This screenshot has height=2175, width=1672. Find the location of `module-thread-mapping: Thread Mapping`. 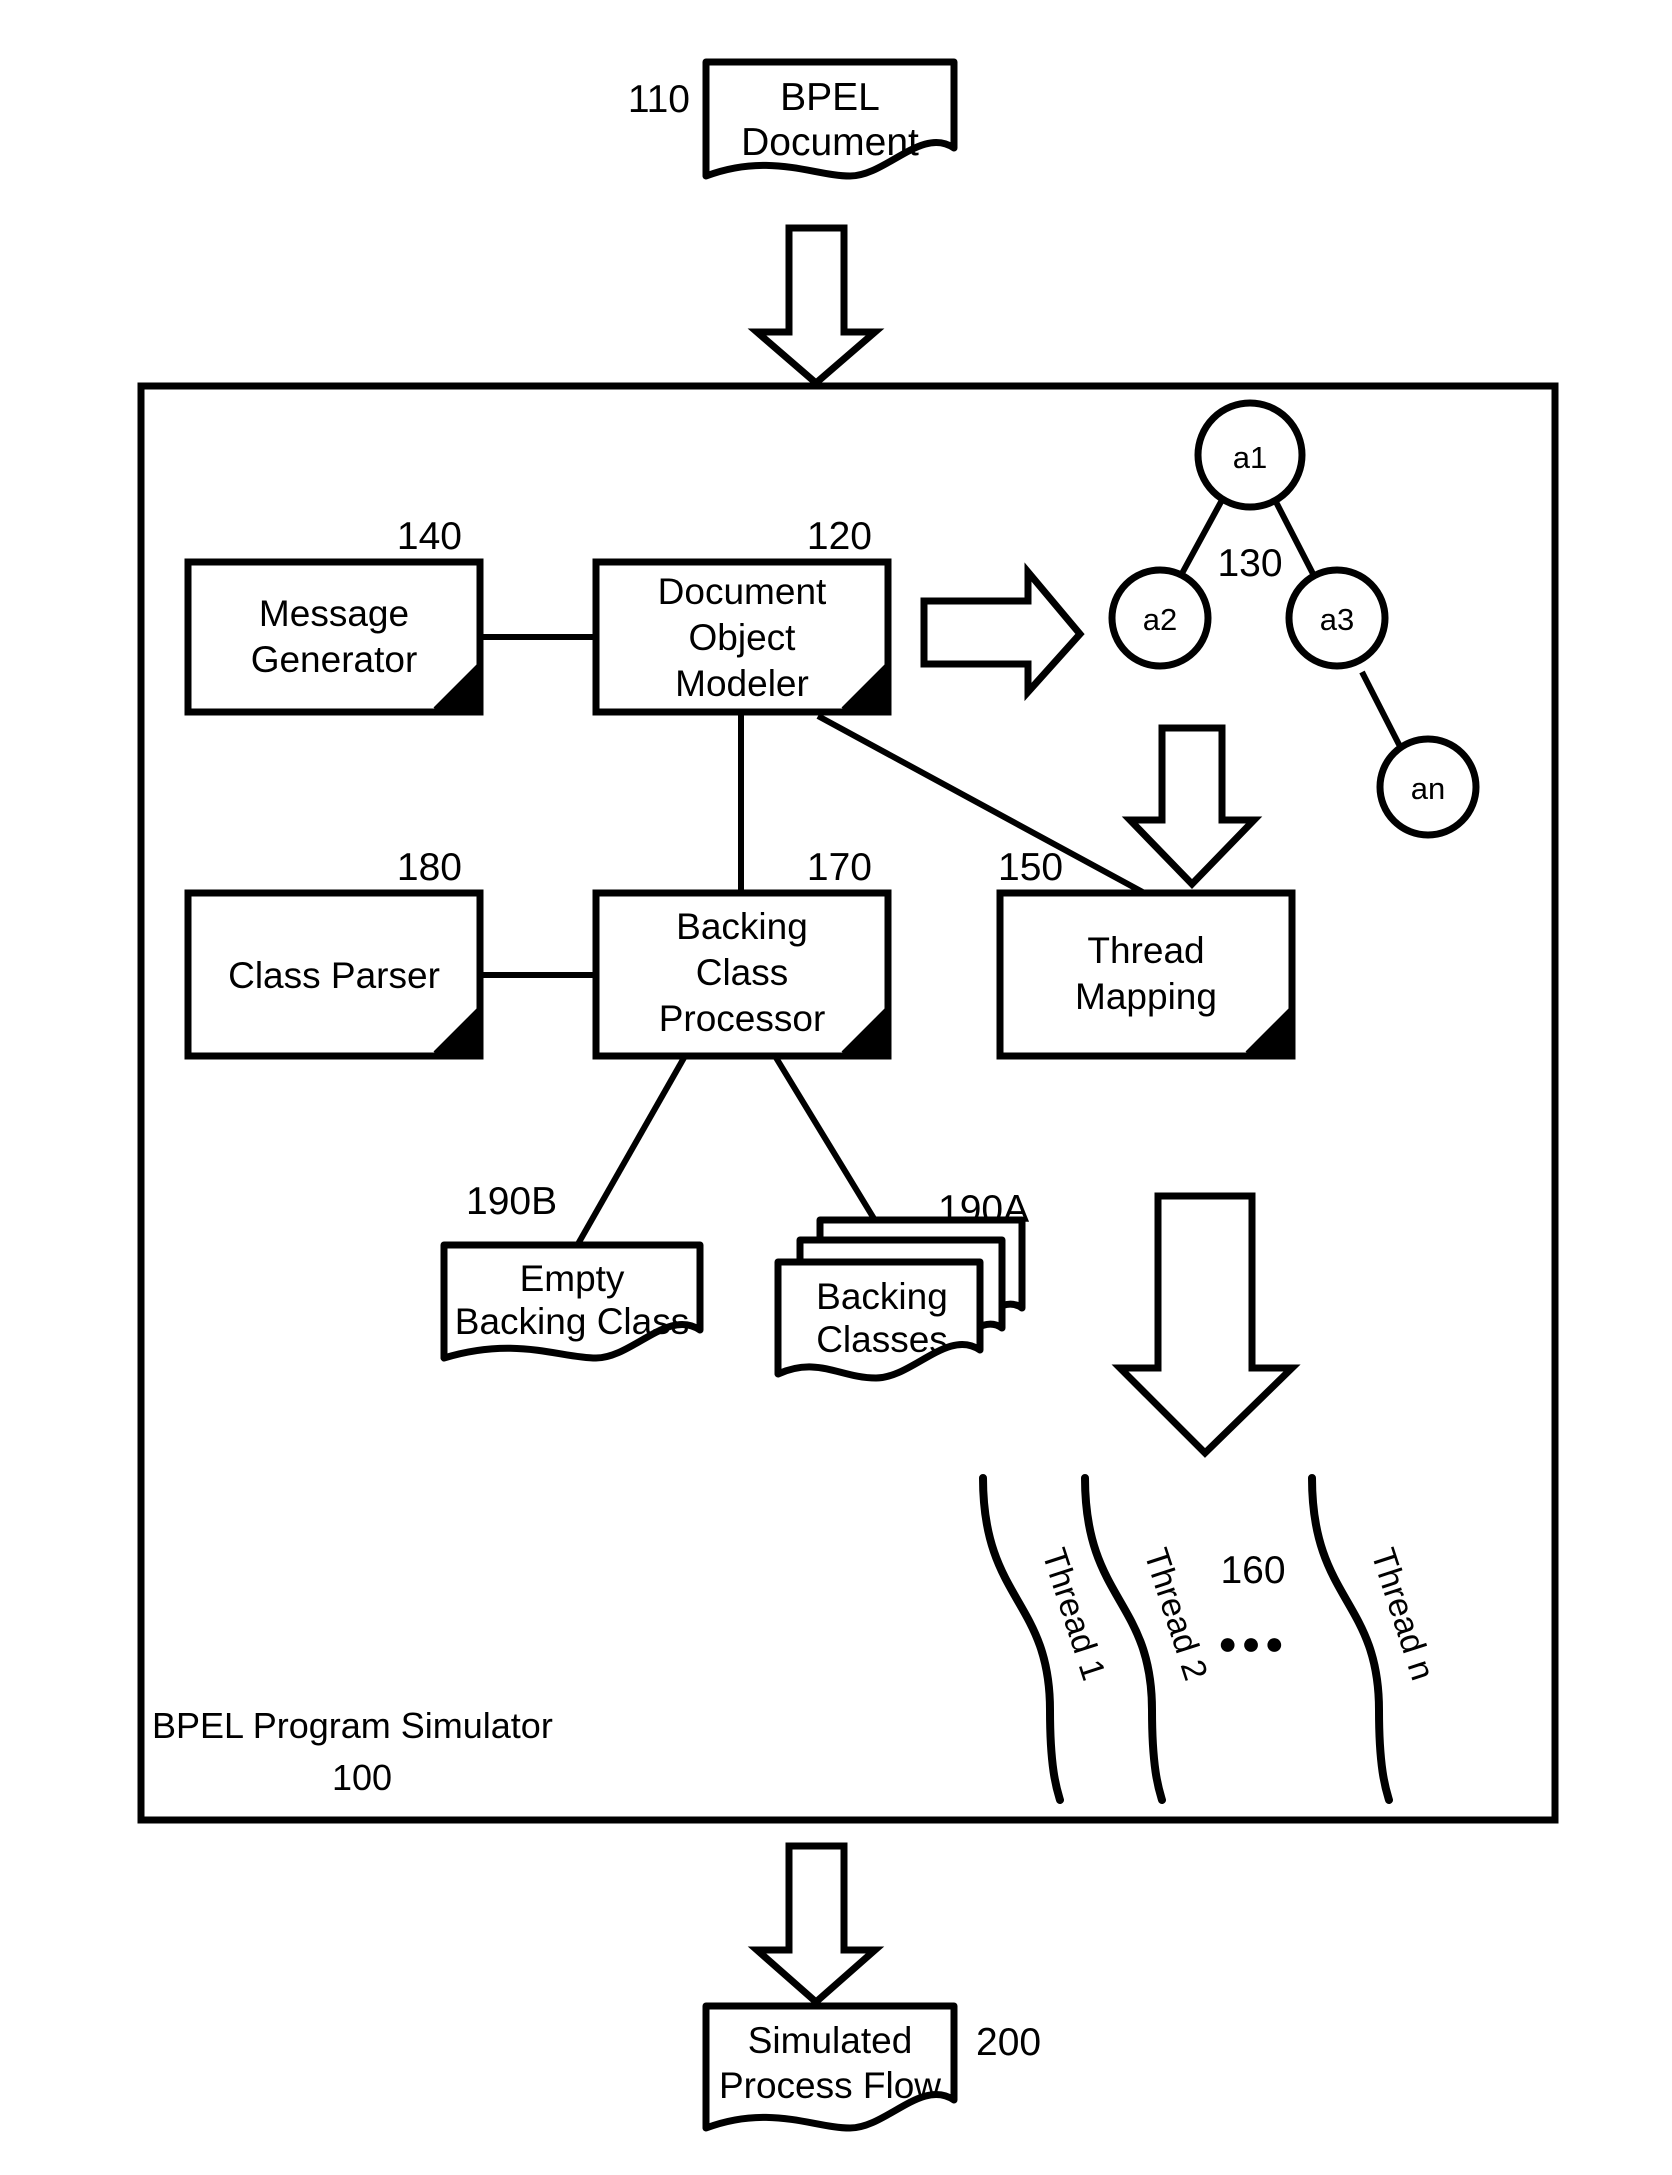

module-thread-mapping: Thread Mapping is located at coordinates (1146, 974).